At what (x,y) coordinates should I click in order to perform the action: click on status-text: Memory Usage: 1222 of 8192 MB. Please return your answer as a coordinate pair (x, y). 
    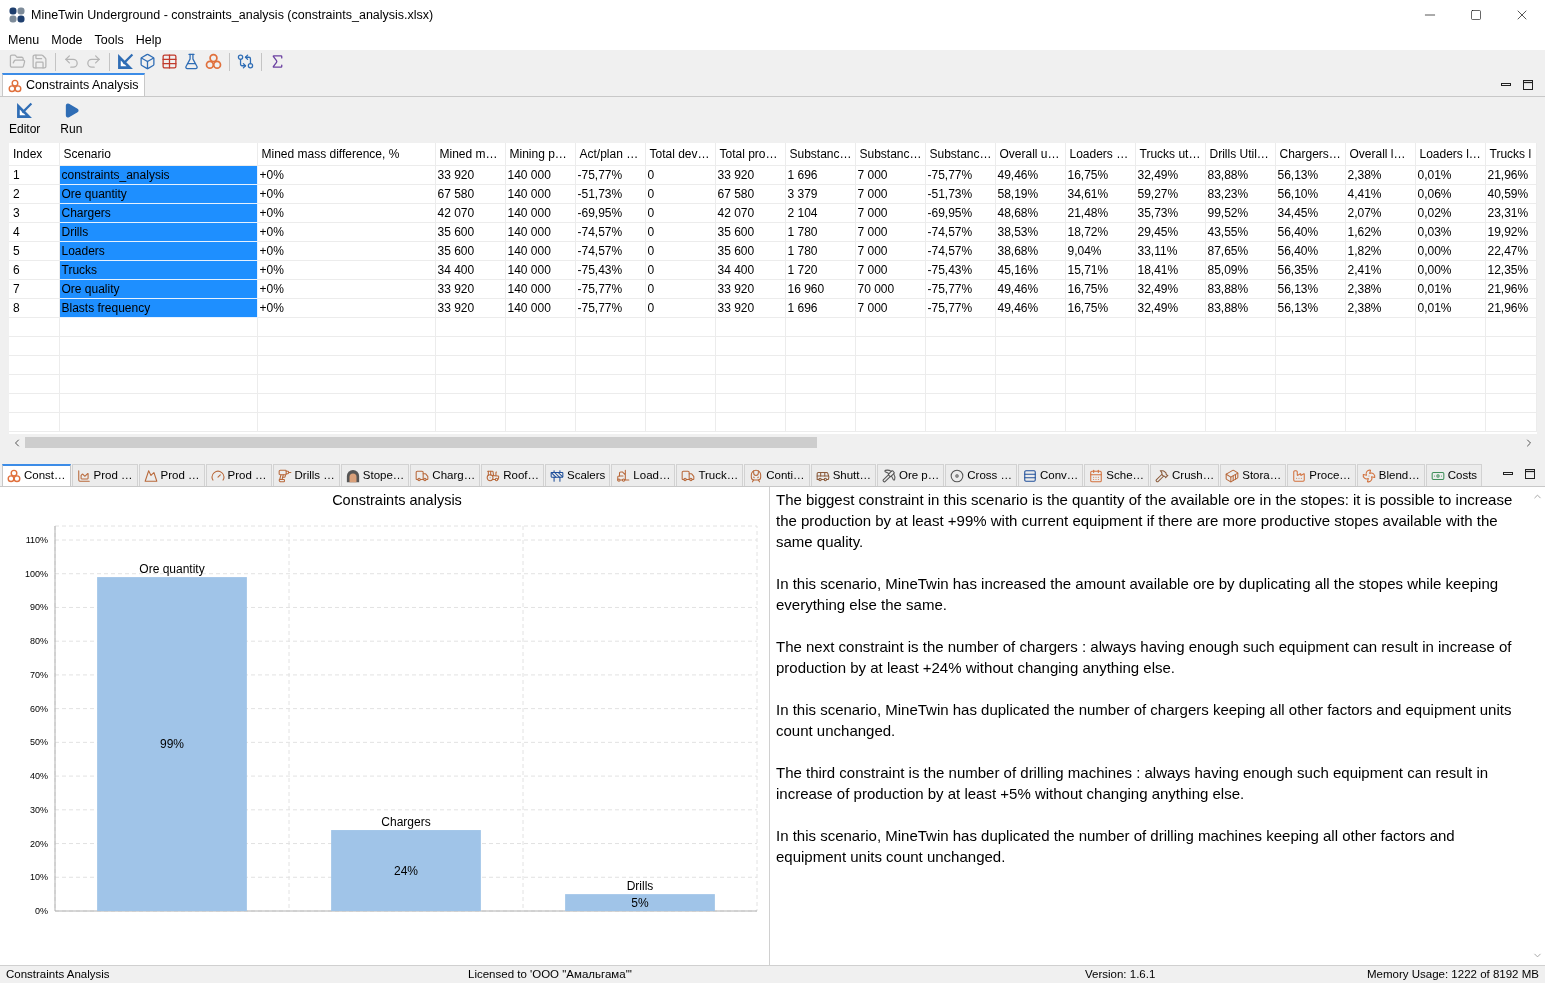
    Looking at the image, I should click on (1453, 973).